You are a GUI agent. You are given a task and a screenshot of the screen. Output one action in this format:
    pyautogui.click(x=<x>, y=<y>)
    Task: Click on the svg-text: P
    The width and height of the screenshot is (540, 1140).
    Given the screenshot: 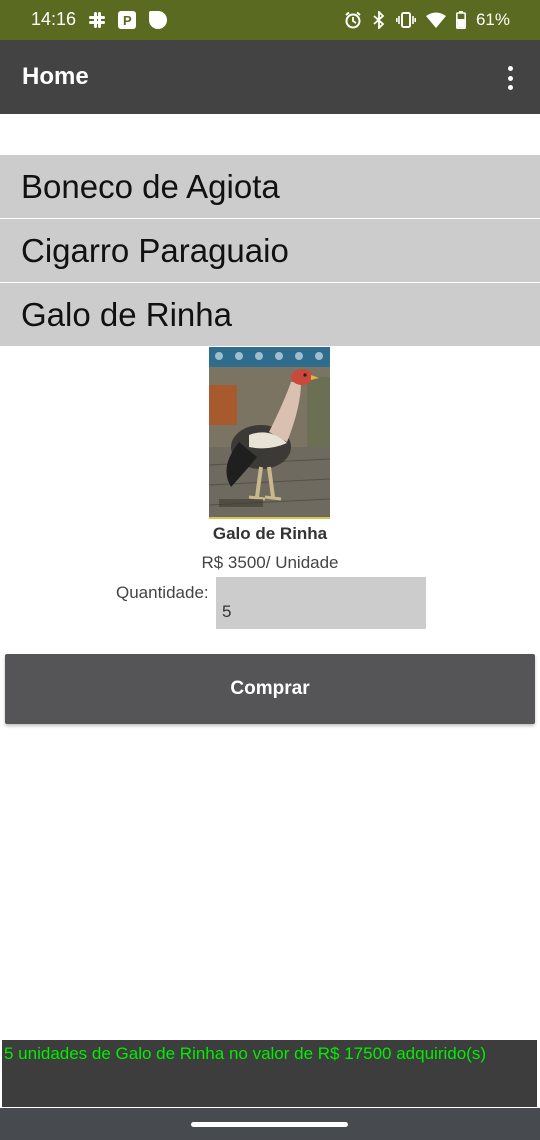 What is the action you would take?
    pyautogui.click(x=127, y=20)
    